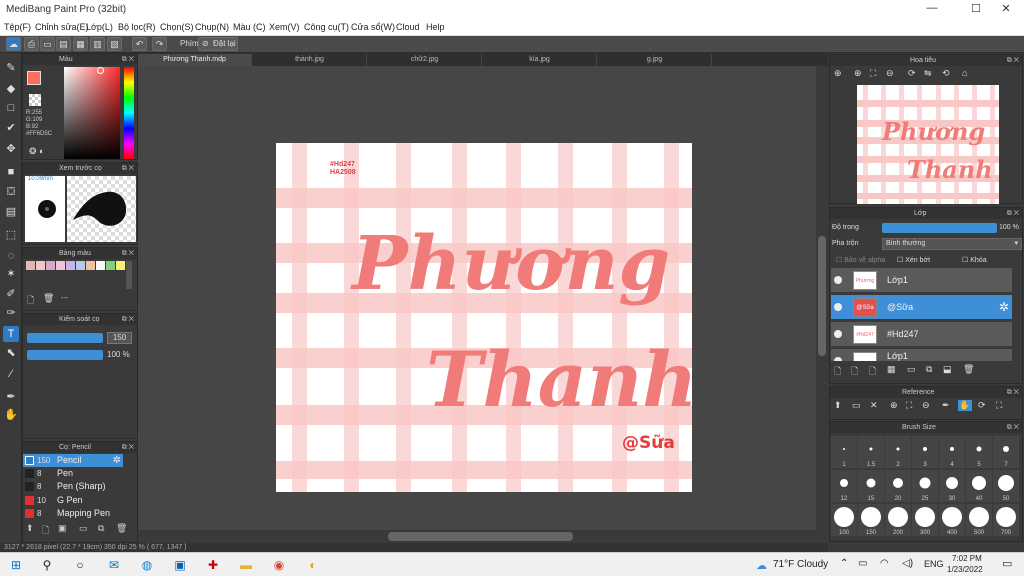  Describe the element at coordinates (965, 569) in the screenshot. I see `clock-date: 1/23/2022` at that location.